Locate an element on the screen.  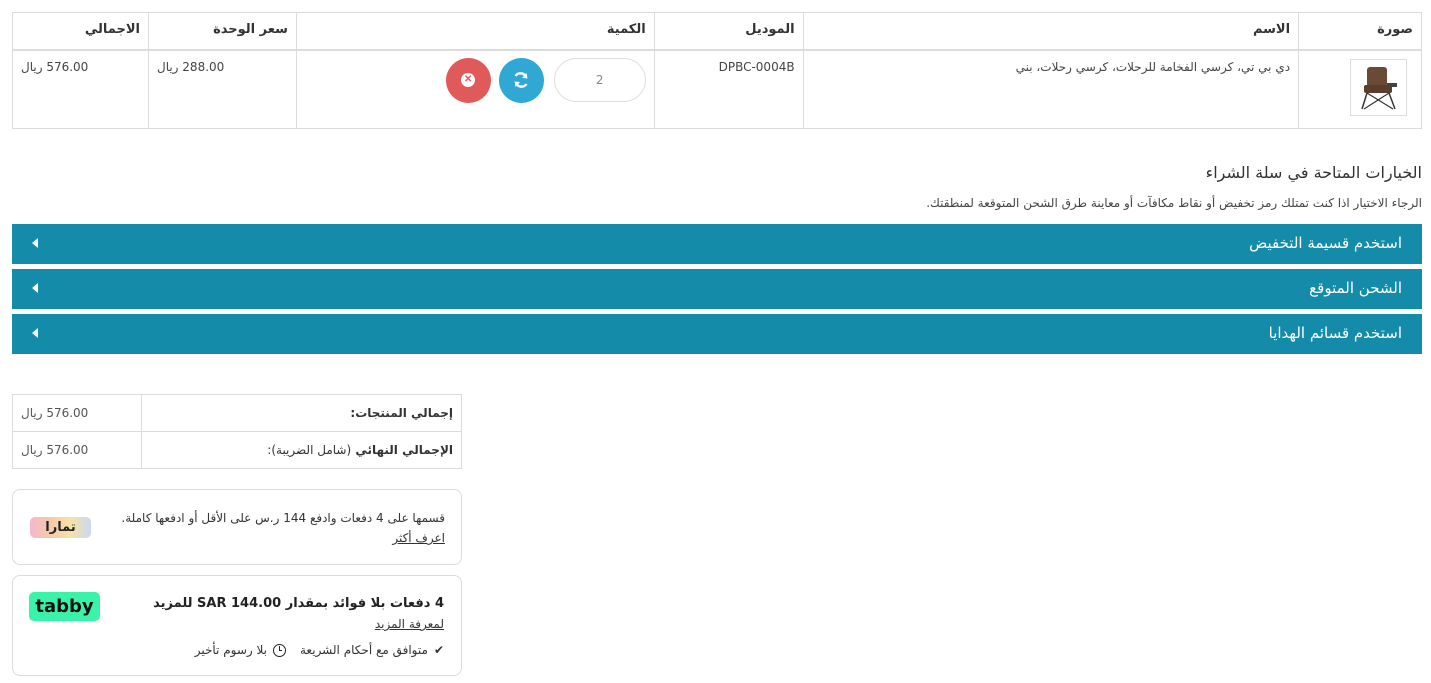
cell-model: DPBC-0004B is located at coordinates (728, 89).